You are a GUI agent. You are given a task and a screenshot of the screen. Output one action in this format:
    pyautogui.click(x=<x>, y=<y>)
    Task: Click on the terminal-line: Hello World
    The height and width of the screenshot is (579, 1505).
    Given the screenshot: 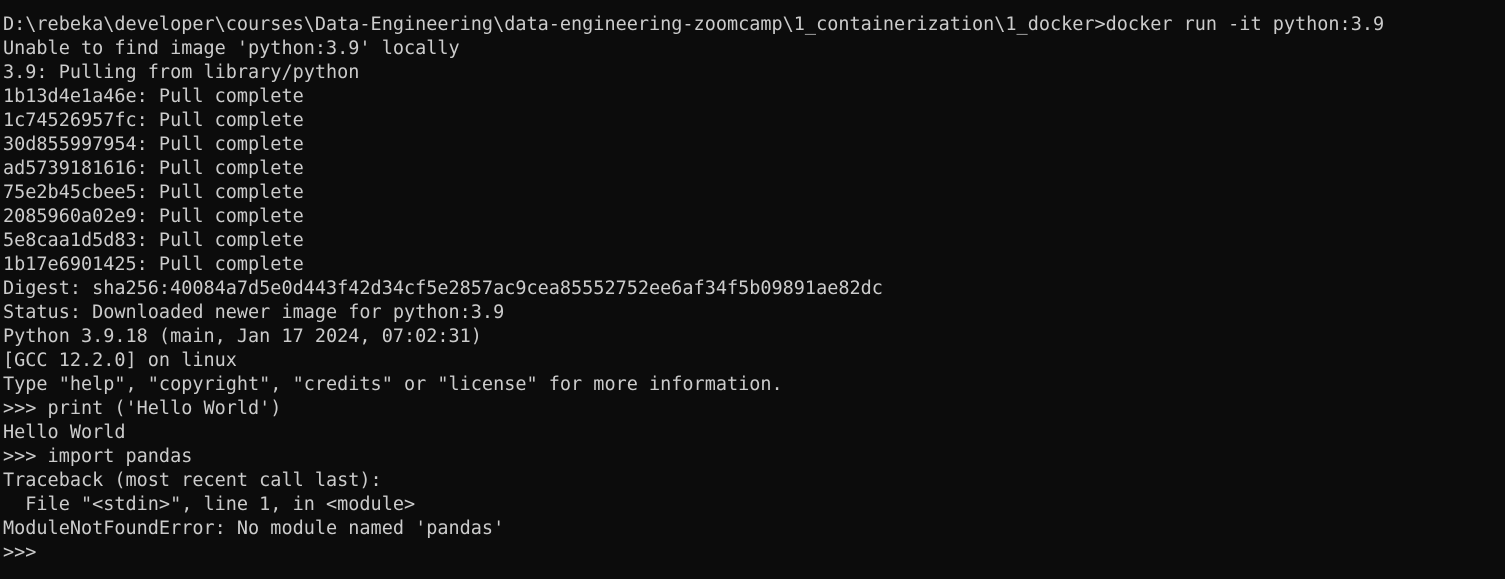 What is the action you would take?
    pyautogui.click(x=64, y=432)
    